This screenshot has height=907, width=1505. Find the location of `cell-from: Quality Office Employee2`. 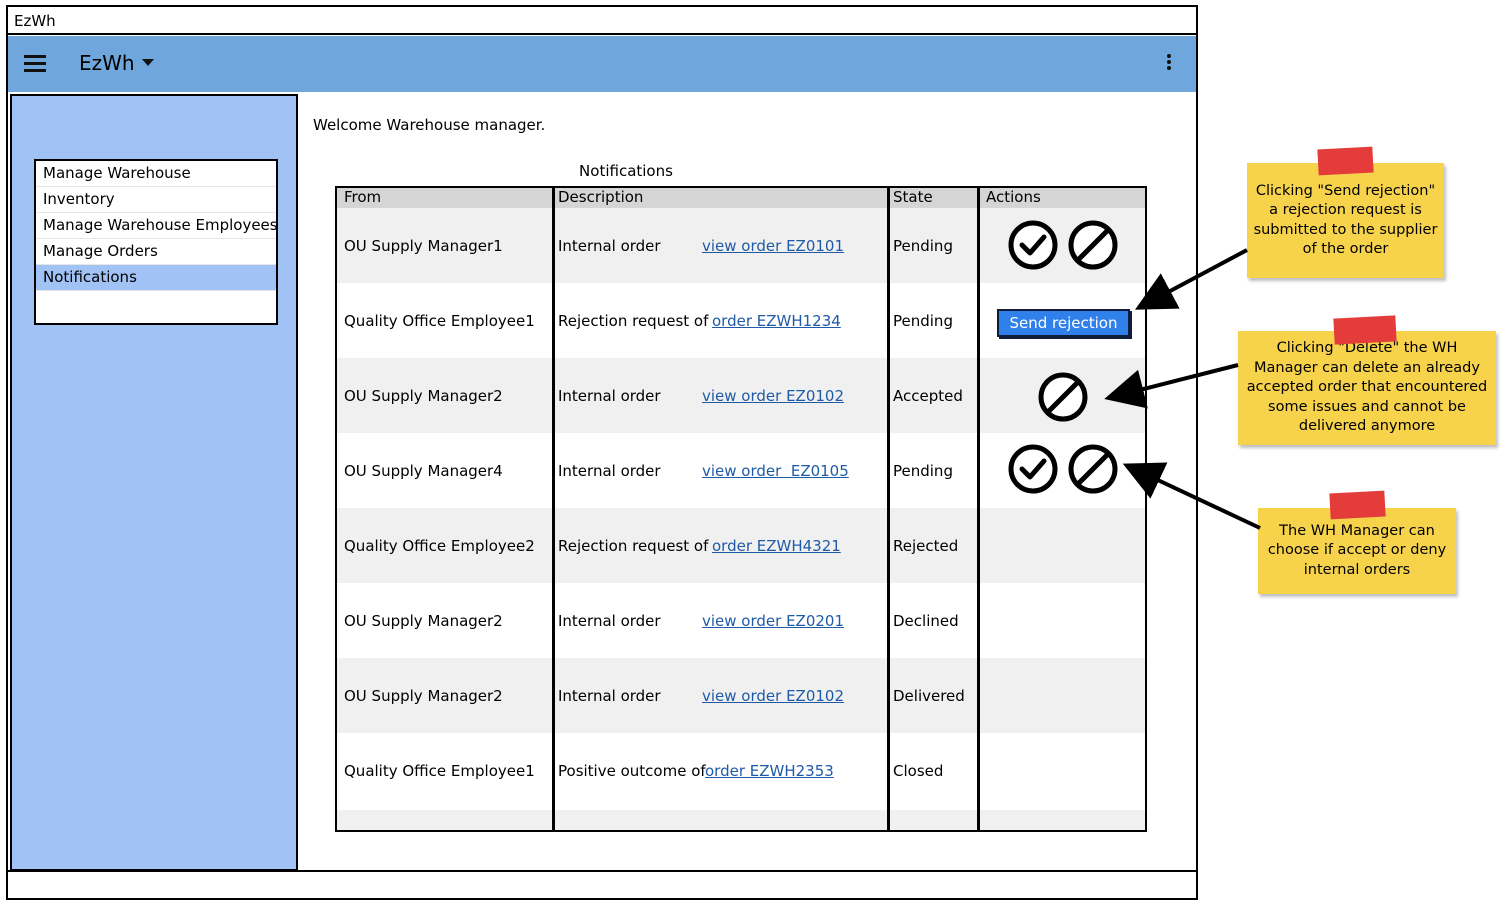

cell-from: Quality Office Employee2 is located at coordinates (439, 545).